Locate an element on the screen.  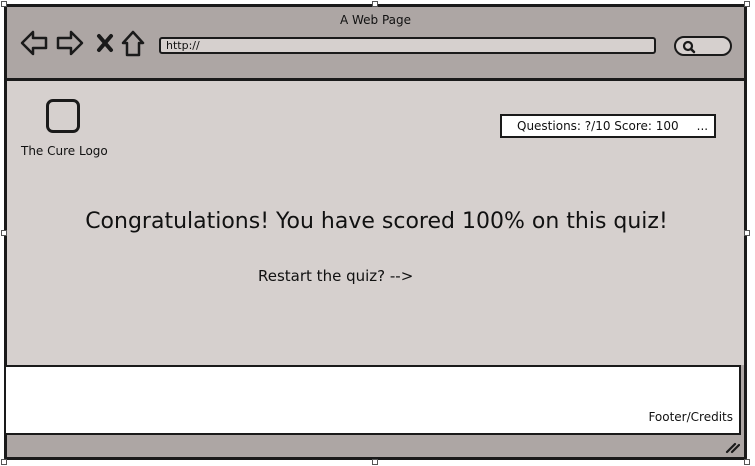
quiz-status-text: Questions: ?/10 Score: 100 is located at coordinates (598, 126).